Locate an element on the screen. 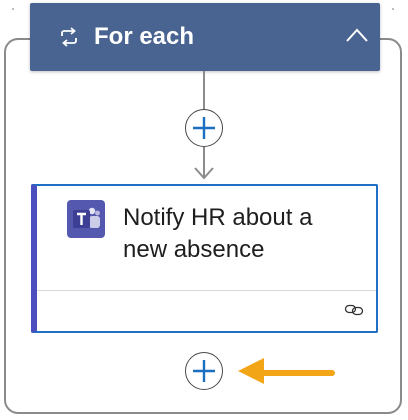  foreach-header: For each is located at coordinates (205, 37).